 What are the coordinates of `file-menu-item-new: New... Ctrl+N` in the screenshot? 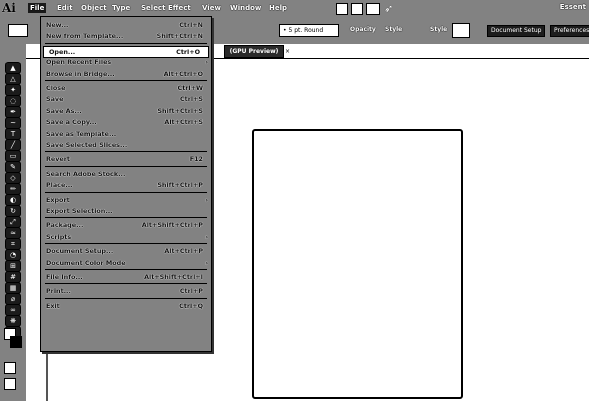 It's located at (126, 25).